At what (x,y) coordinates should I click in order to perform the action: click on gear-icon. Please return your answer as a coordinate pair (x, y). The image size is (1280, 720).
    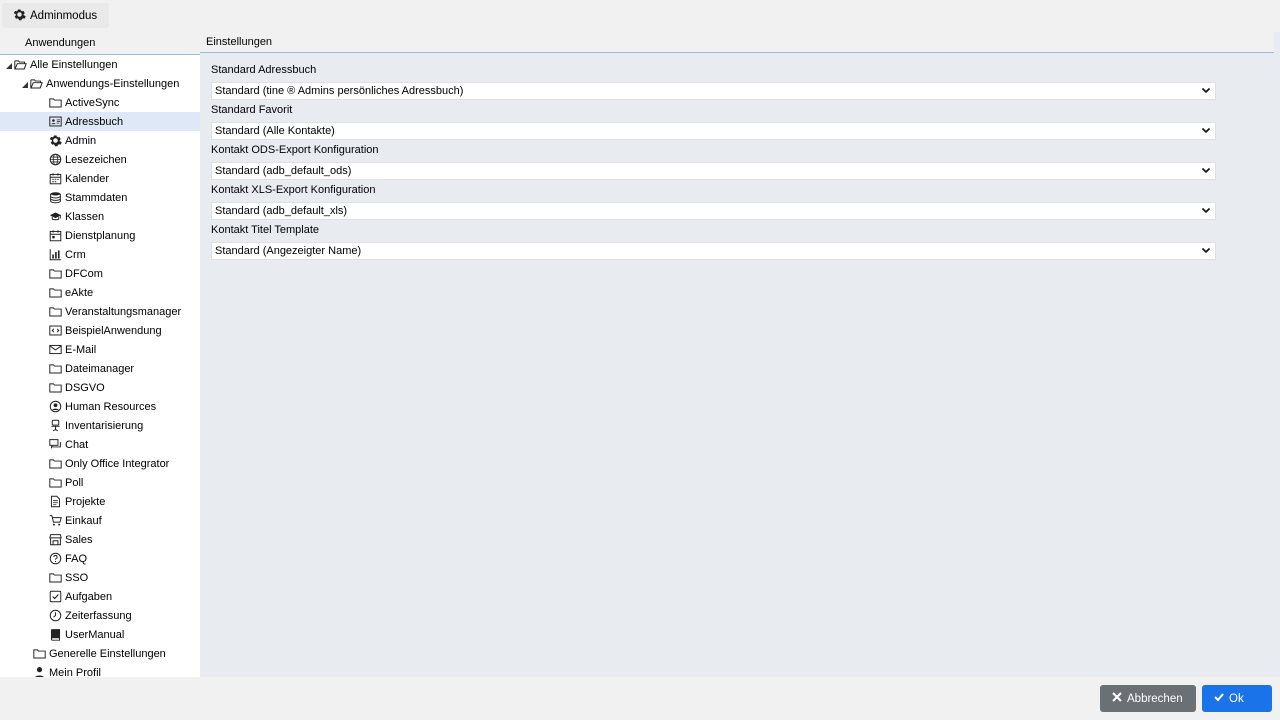
    Looking at the image, I should click on (55, 140).